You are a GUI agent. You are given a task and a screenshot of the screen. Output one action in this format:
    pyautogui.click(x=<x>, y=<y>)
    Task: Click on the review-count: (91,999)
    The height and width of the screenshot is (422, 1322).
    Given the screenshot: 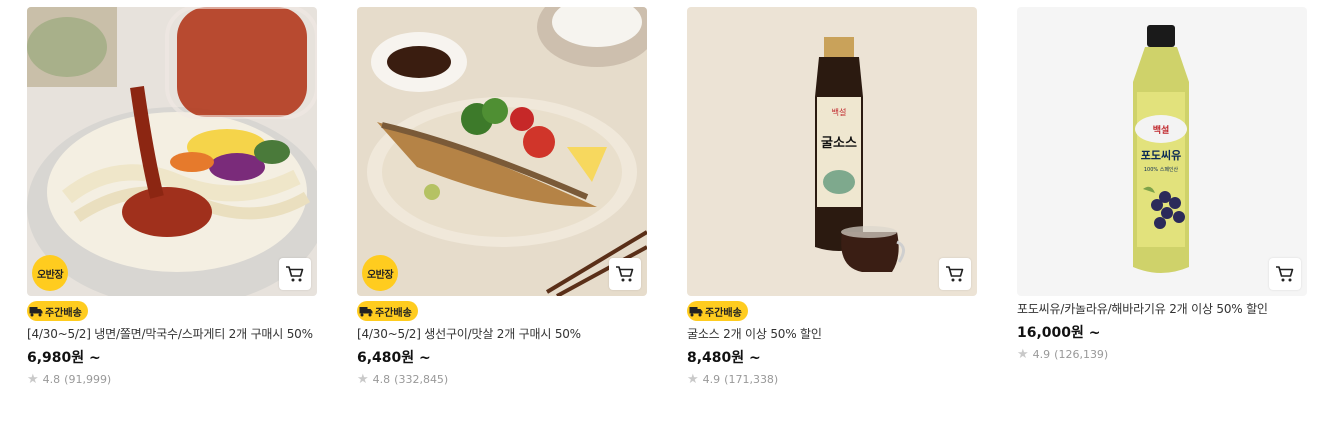 What is the action you would take?
    pyautogui.click(x=88, y=379)
    